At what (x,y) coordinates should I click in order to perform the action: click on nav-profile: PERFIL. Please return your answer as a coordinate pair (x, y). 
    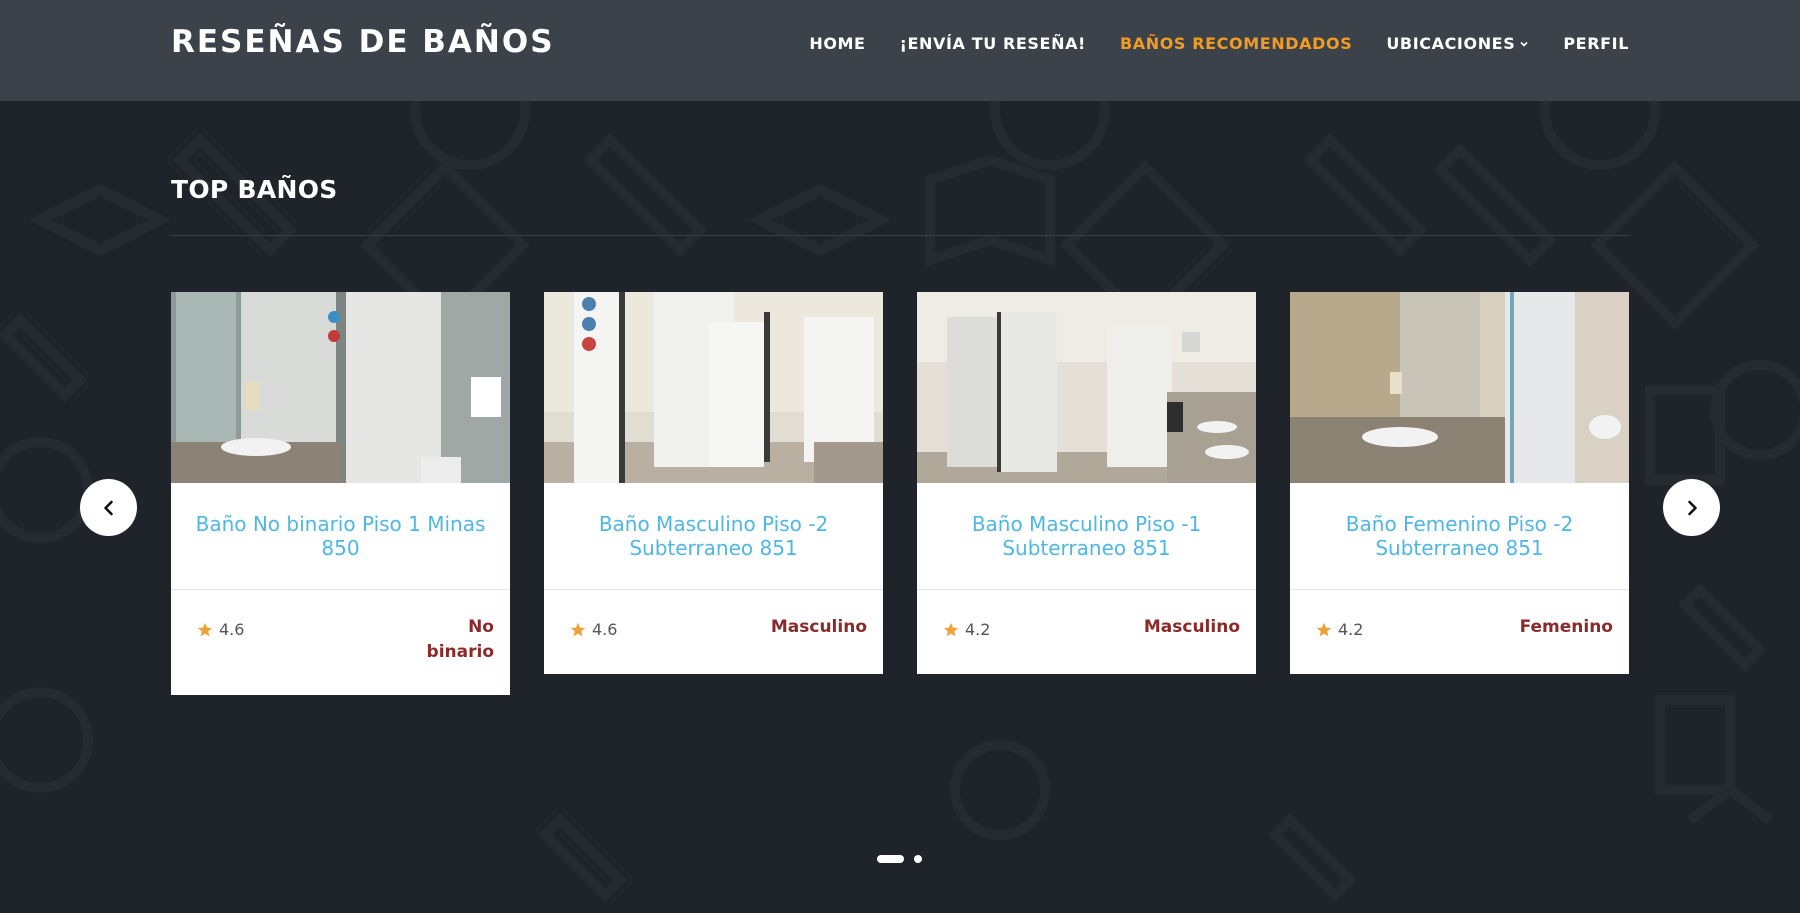
    Looking at the image, I should click on (1596, 43).